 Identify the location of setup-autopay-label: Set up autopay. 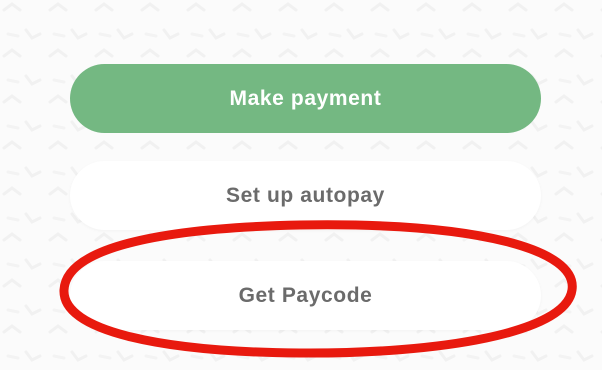
(305, 195).